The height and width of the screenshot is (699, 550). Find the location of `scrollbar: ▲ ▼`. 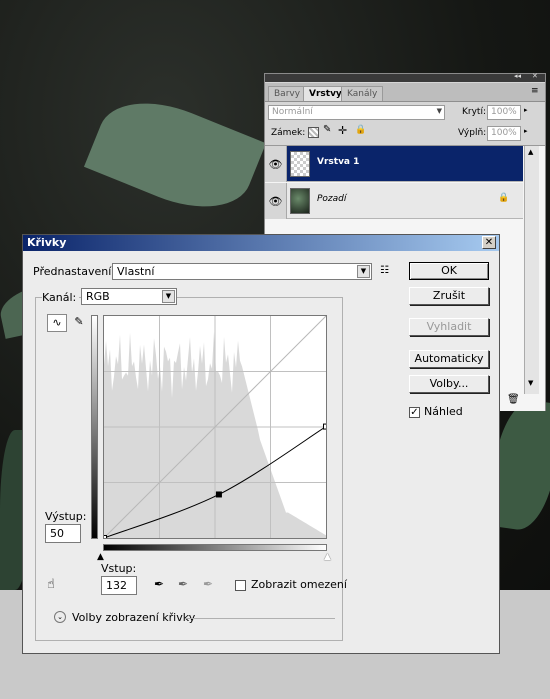

scrollbar: ▲ ▼ is located at coordinates (531, 270).